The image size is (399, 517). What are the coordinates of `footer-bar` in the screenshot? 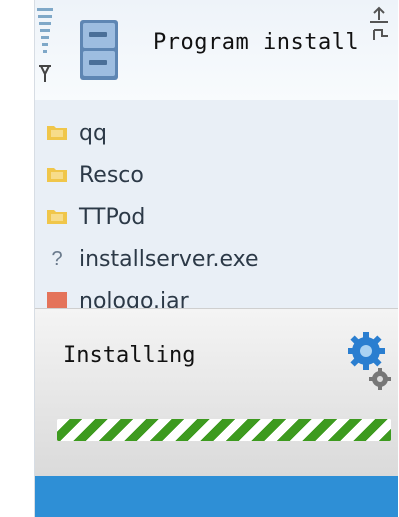 It's located at (216, 496).